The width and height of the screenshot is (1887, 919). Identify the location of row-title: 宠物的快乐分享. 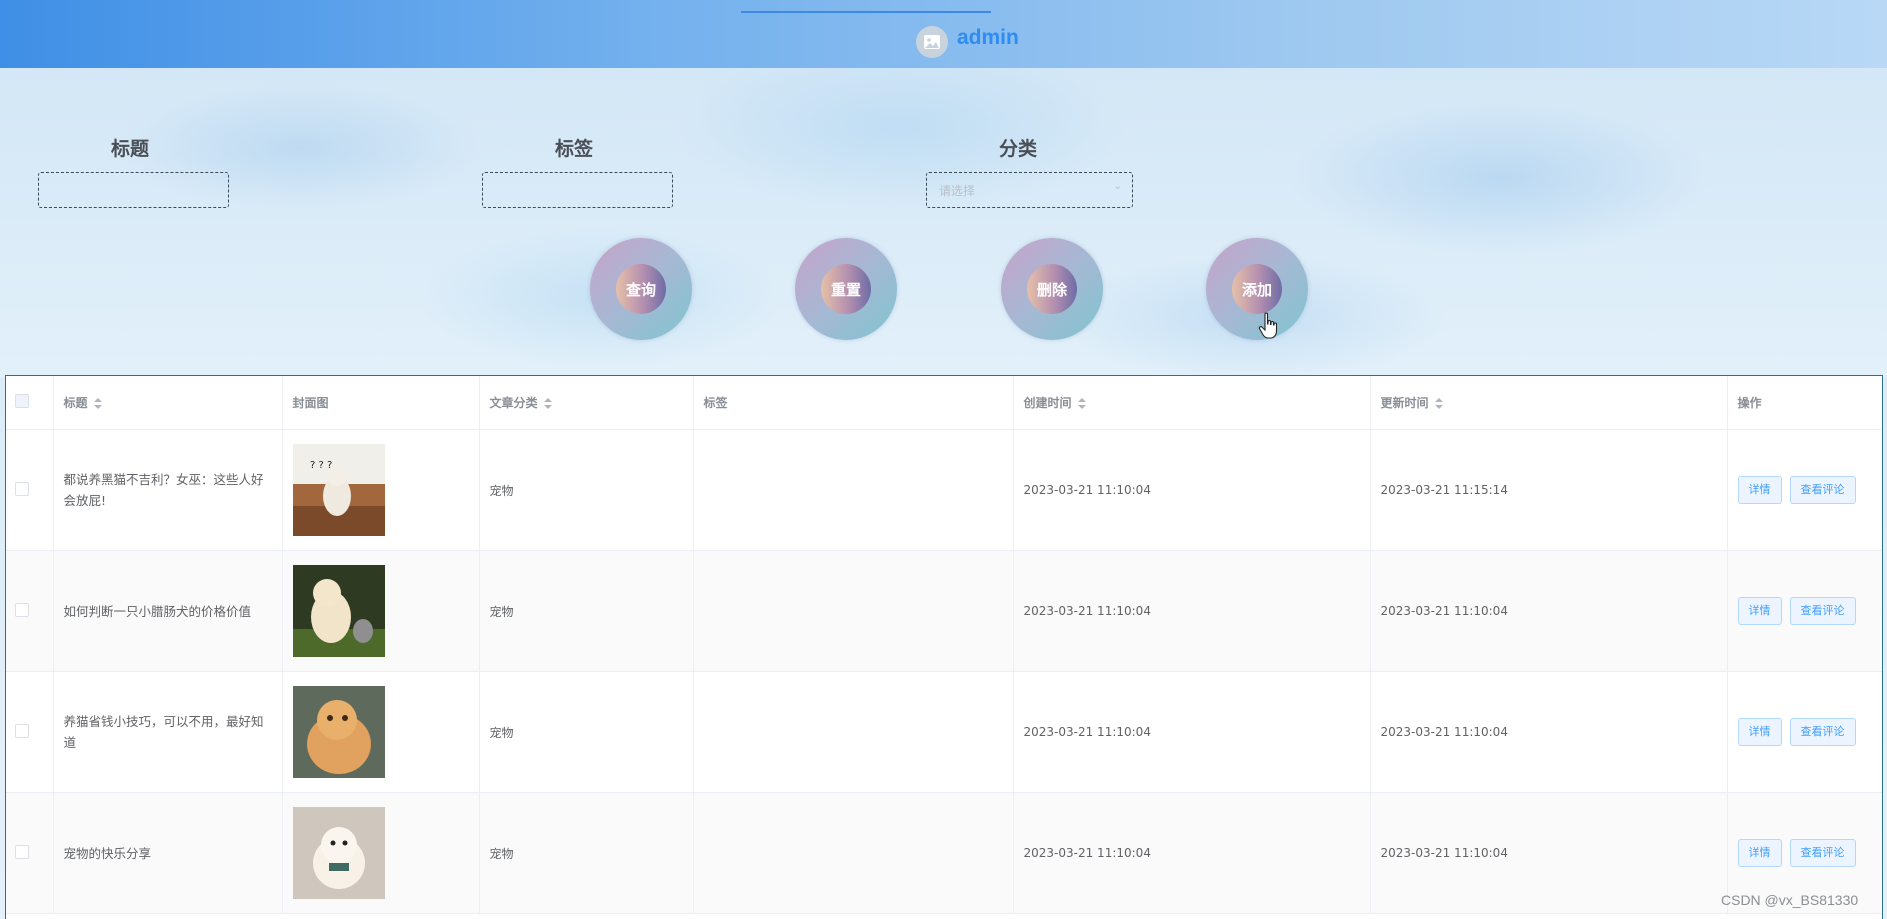
(168, 853).